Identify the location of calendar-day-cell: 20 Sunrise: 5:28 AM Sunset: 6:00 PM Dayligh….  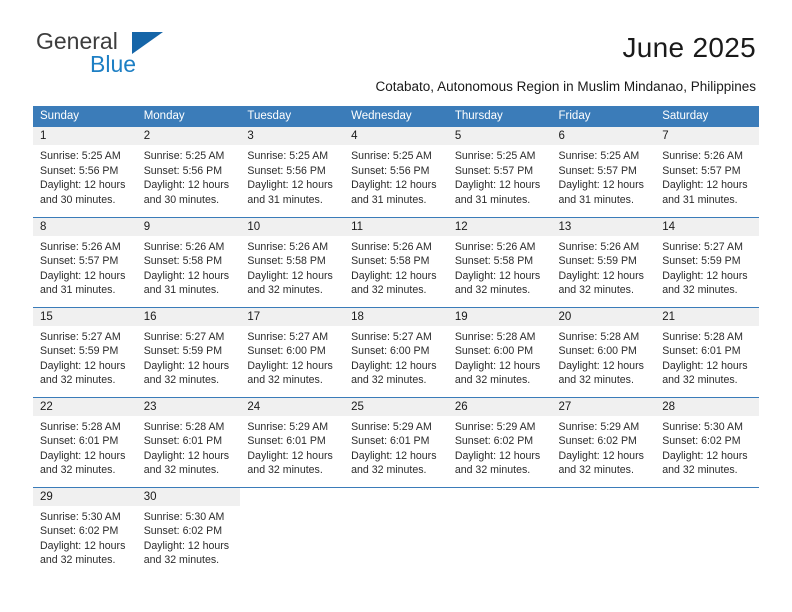
(603, 351).